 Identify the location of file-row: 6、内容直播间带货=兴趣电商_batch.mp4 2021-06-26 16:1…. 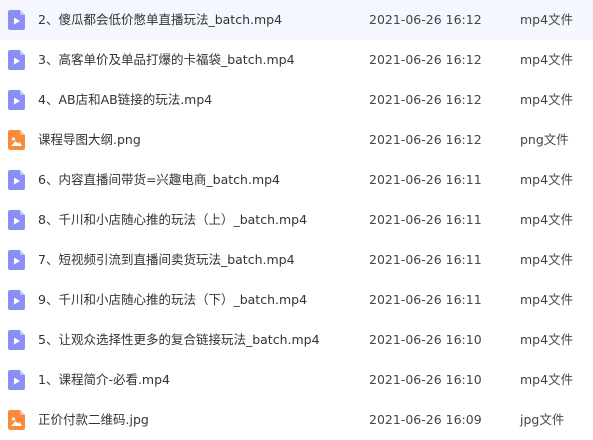
(296, 180).